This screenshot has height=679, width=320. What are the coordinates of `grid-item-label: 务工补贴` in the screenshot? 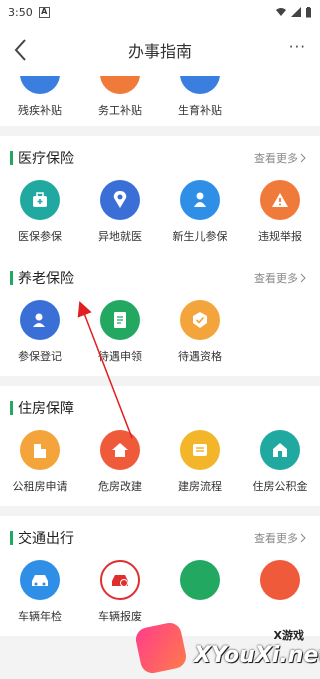 It's located at (120, 110).